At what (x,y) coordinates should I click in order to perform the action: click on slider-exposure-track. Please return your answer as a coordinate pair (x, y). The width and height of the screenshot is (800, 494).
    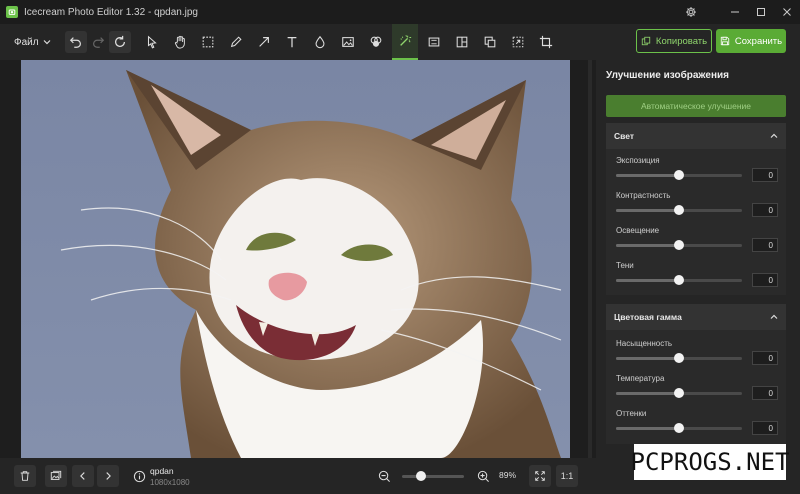
    Looking at the image, I should click on (679, 175).